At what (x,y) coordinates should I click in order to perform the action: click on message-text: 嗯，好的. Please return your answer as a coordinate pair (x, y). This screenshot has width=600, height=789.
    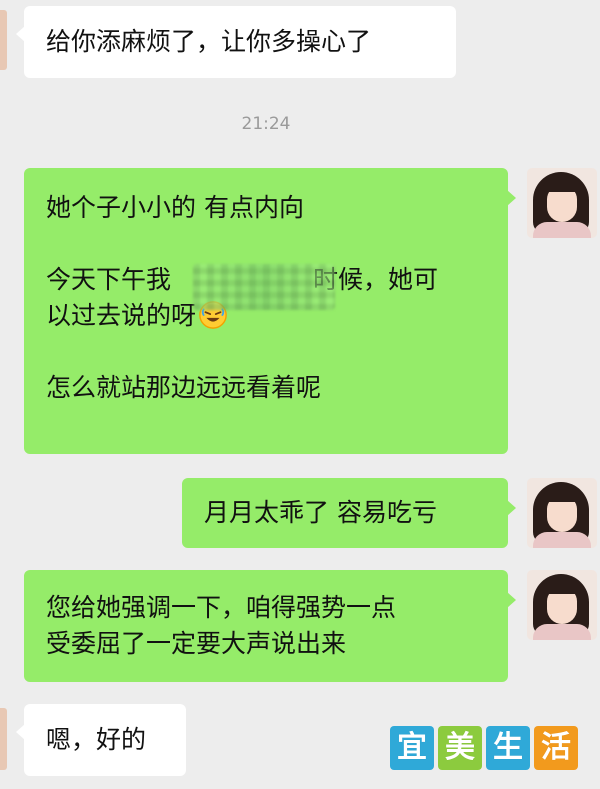
    Looking at the image, I should click on (96, 739).